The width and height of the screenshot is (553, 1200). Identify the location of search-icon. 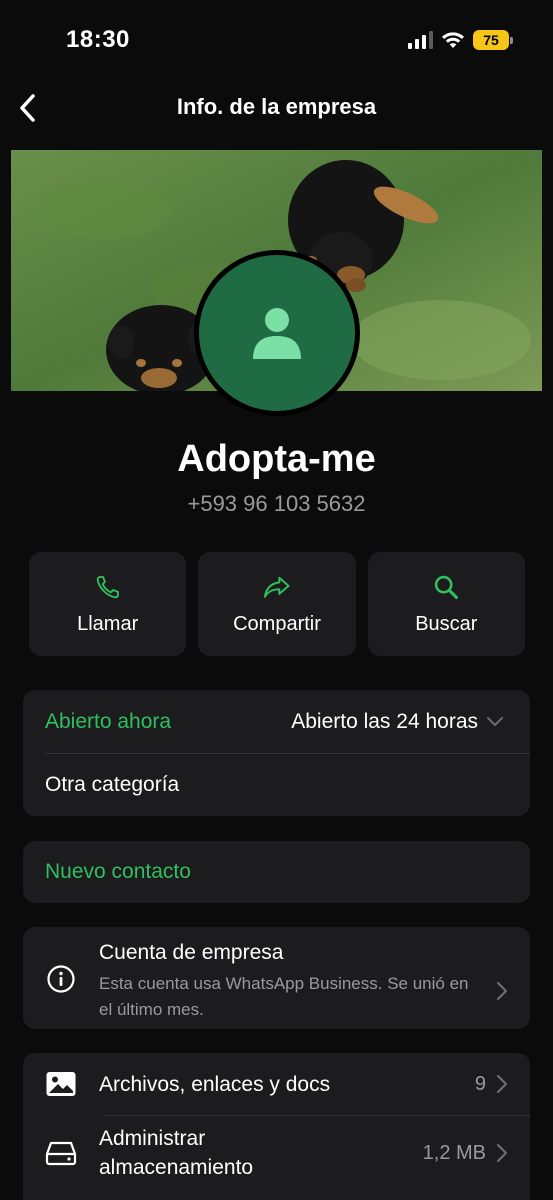
(447, 587).